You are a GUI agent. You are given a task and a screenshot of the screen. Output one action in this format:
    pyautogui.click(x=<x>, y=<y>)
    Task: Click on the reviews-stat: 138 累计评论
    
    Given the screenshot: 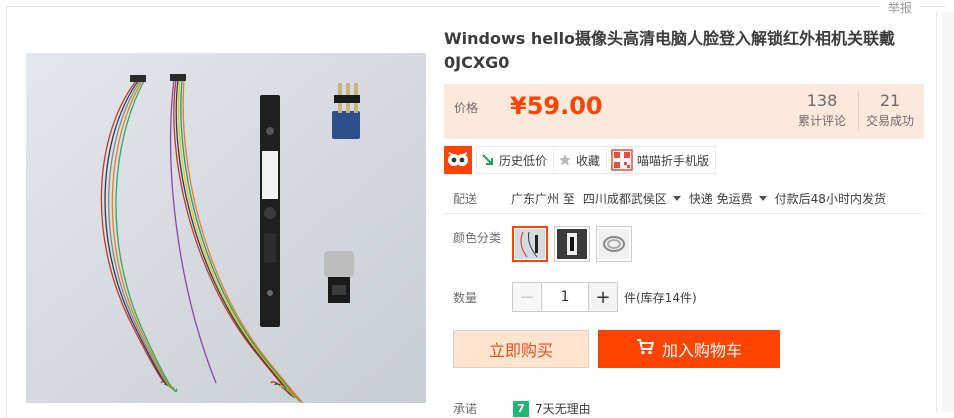 What is the action you would take?
    pyautogui.click(x=825, y=111)
    